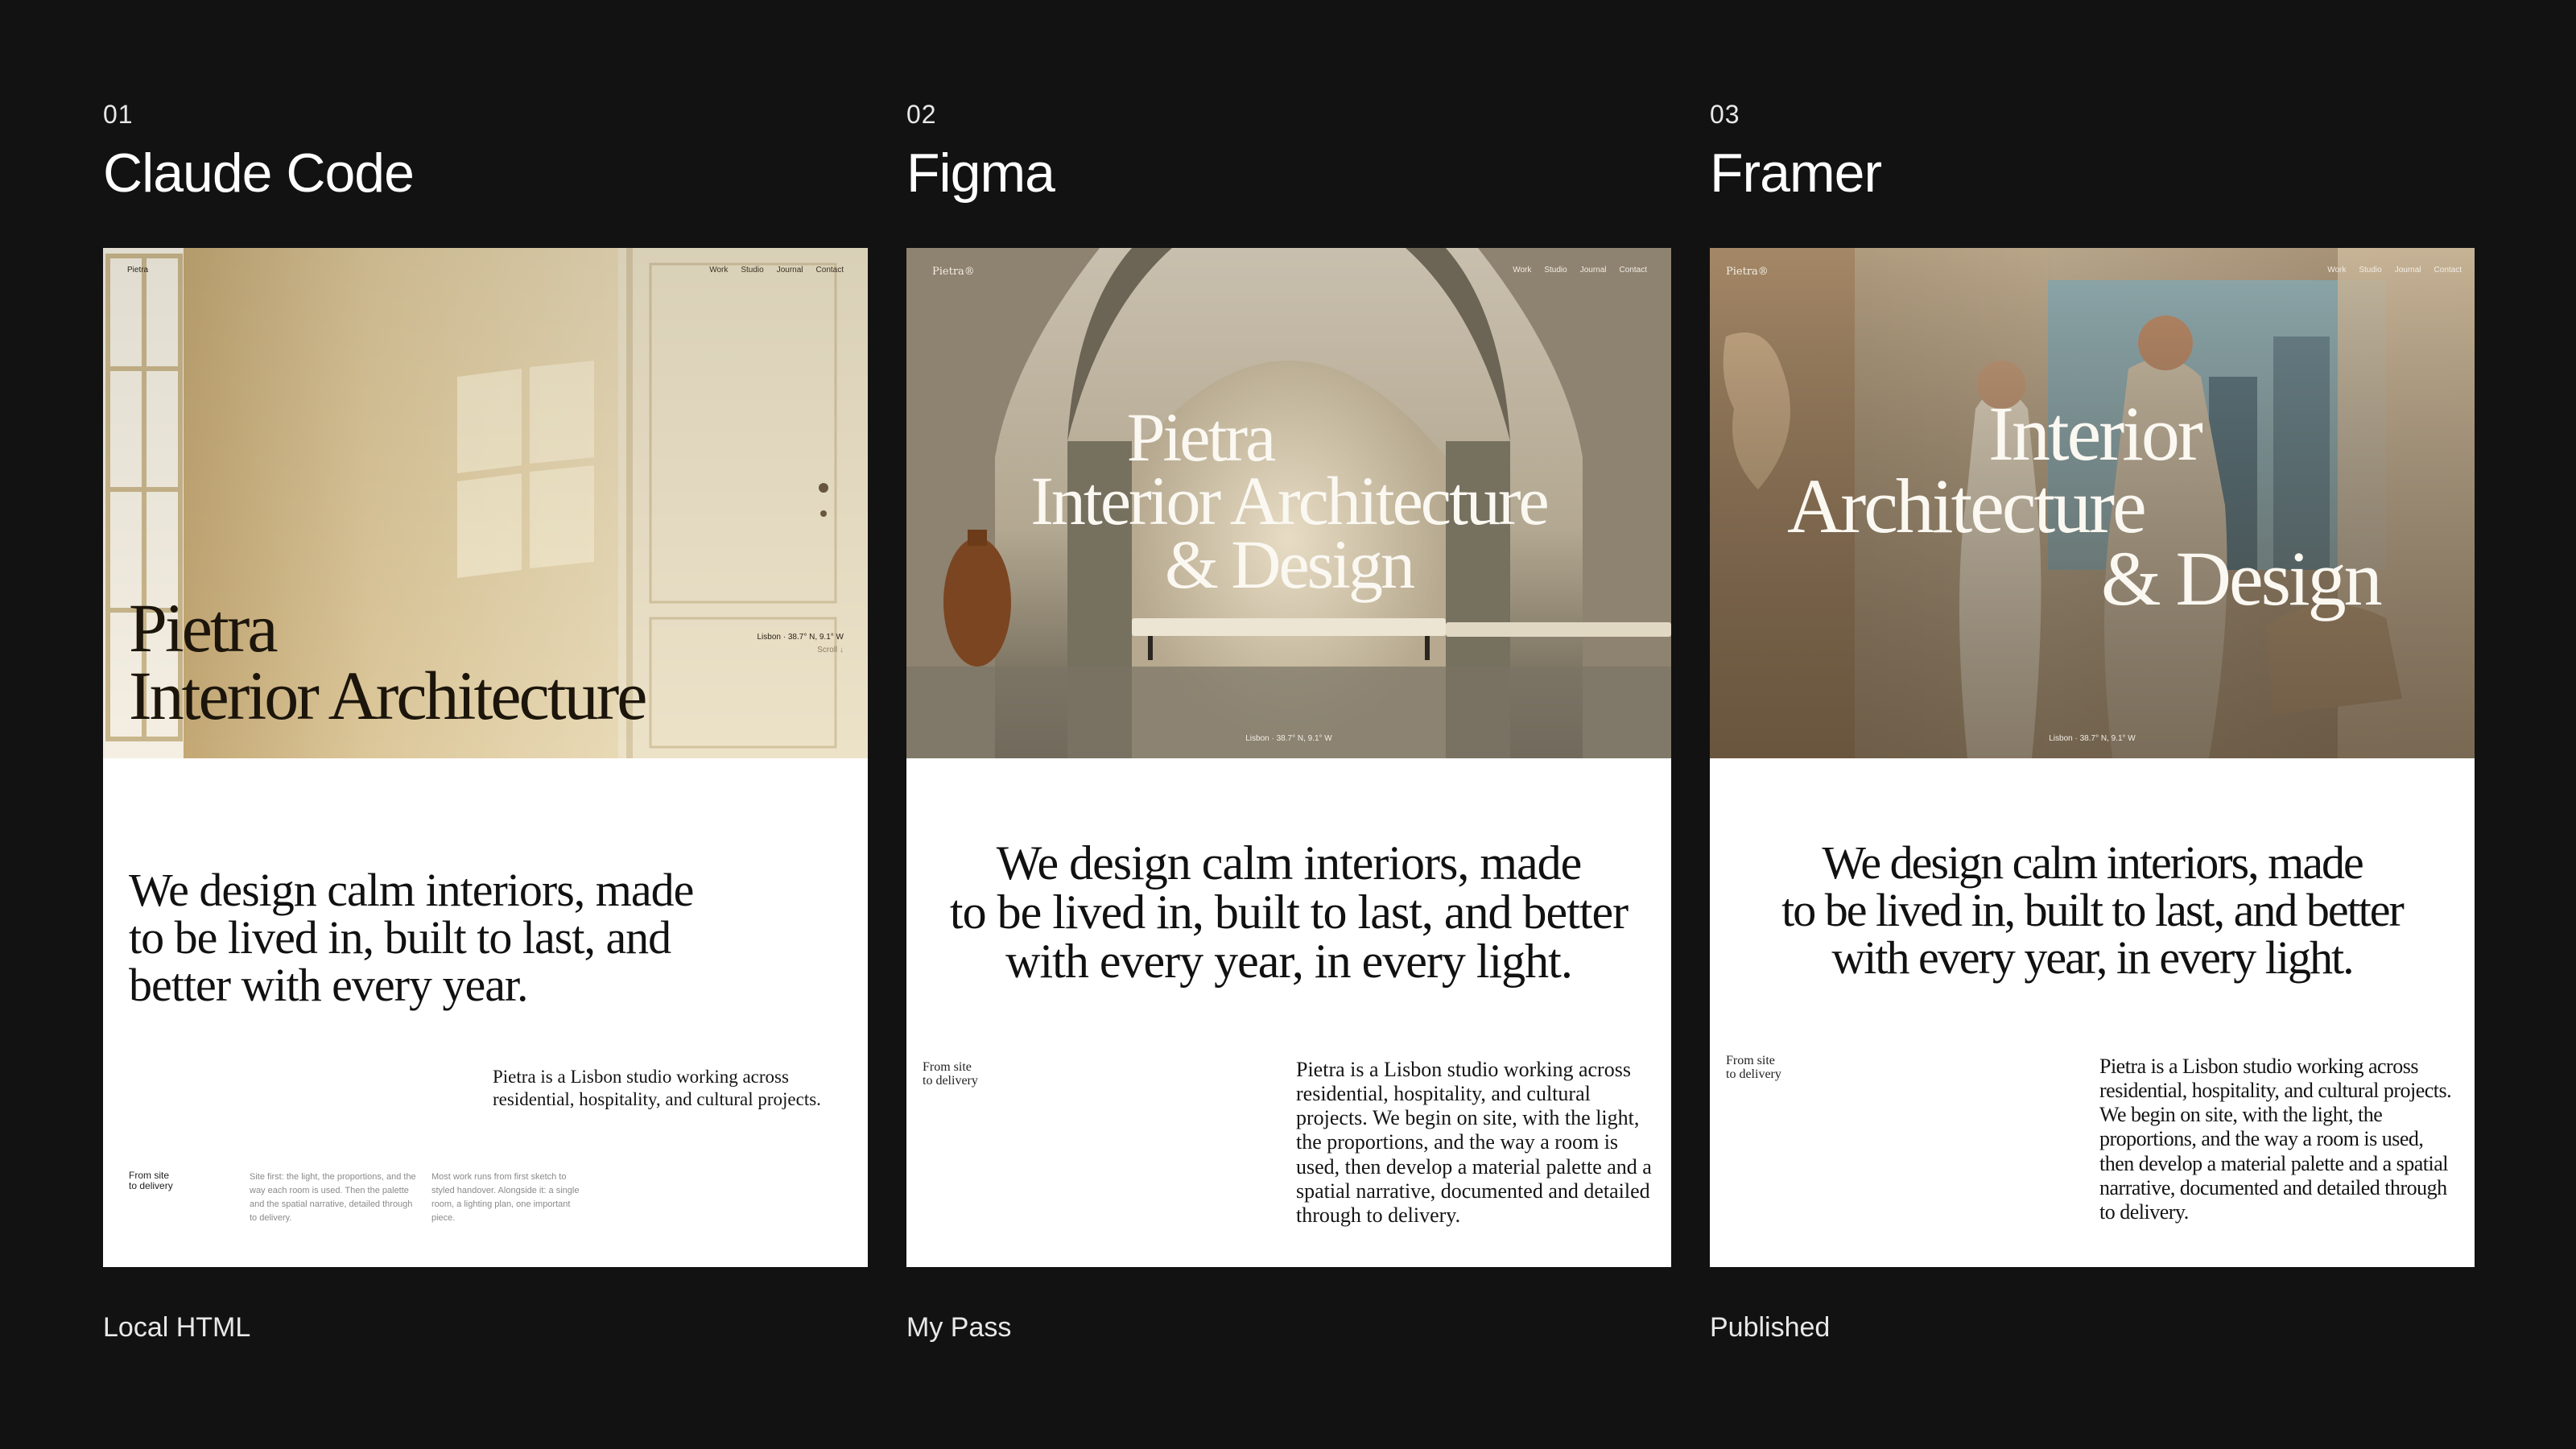  Describe the element at coordinates (137, 270) in the screenshot. I see `site-brand: Pietra` at that location.